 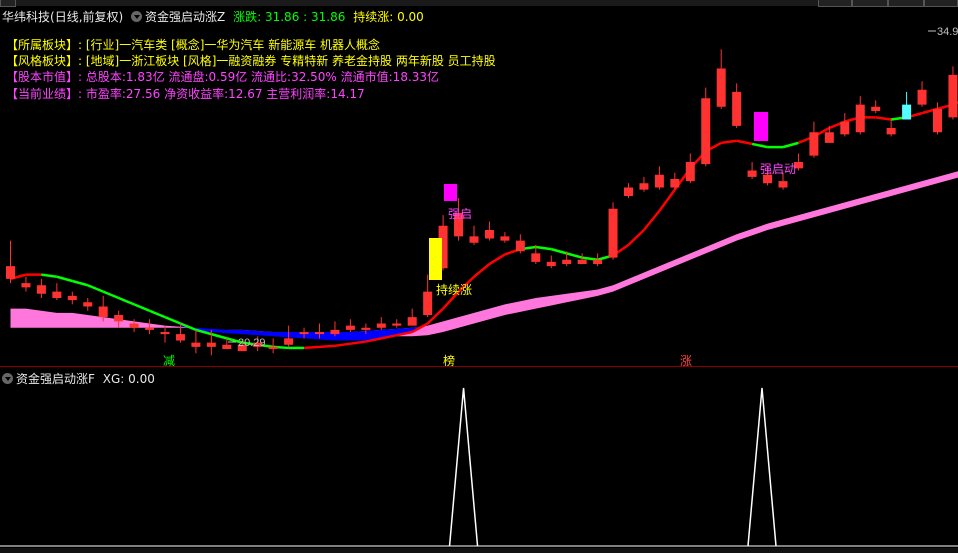 What do you see at coordinates (26, 17) in the screenshot?
I see `stock-name: 华纬科技` at bounding box center [26, 17].